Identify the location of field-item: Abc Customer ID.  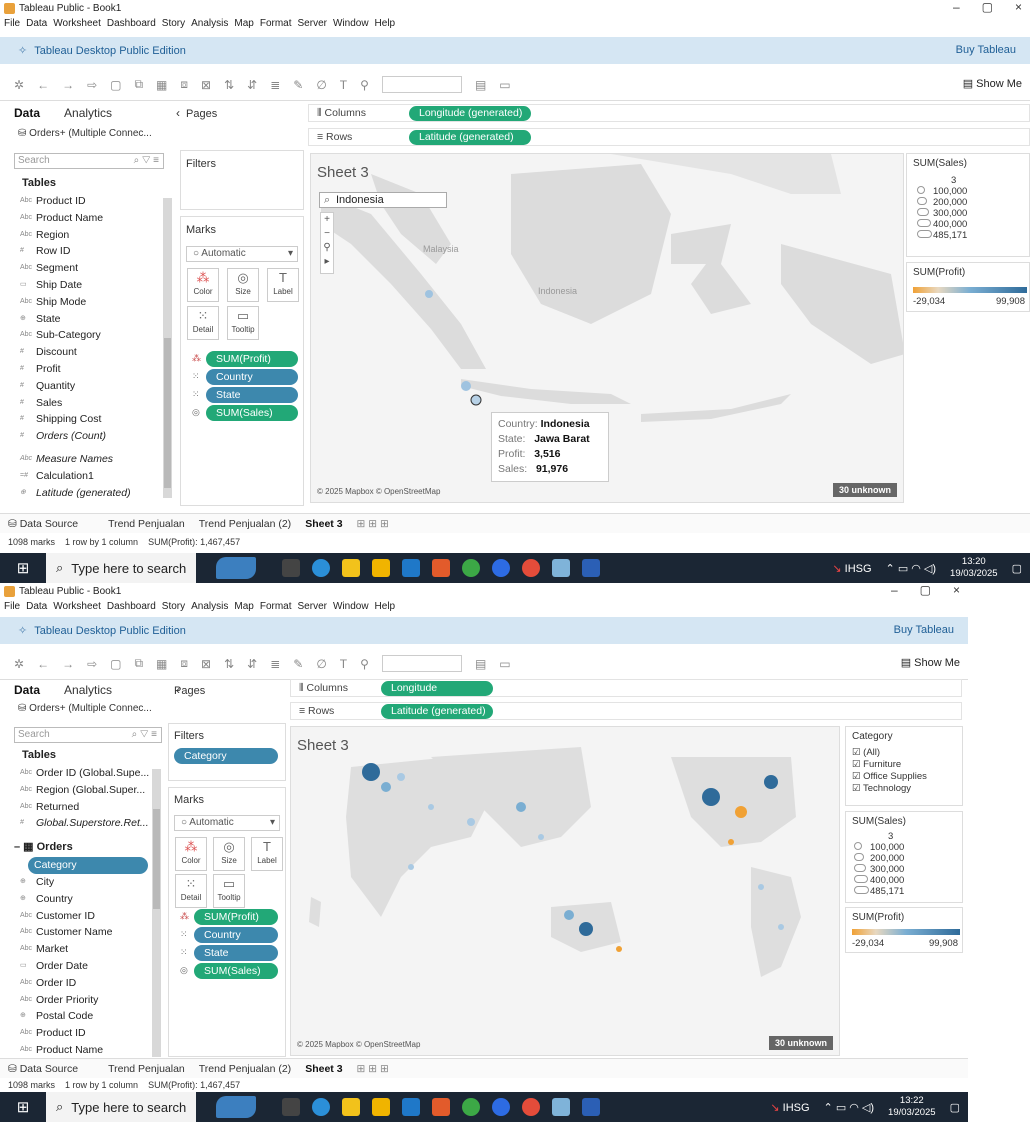
(89, 916).